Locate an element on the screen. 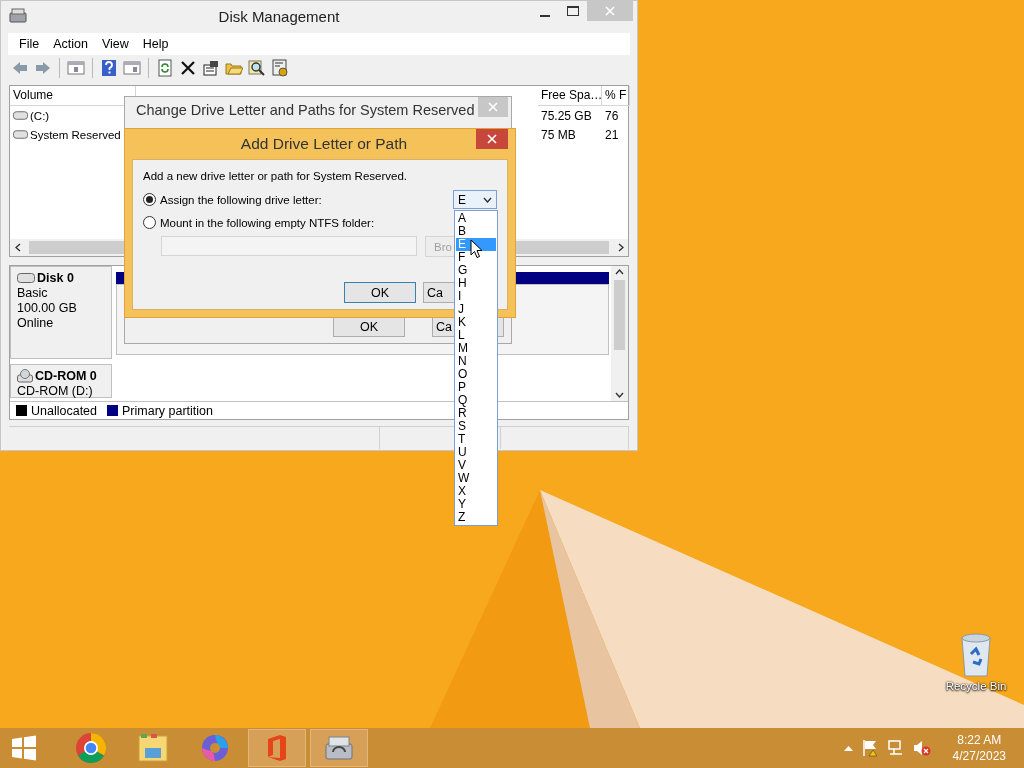 Image resolution: width=1024 pixels, height=768 pixels. drive-letter-option: Z is located at coordinates (476, 517).